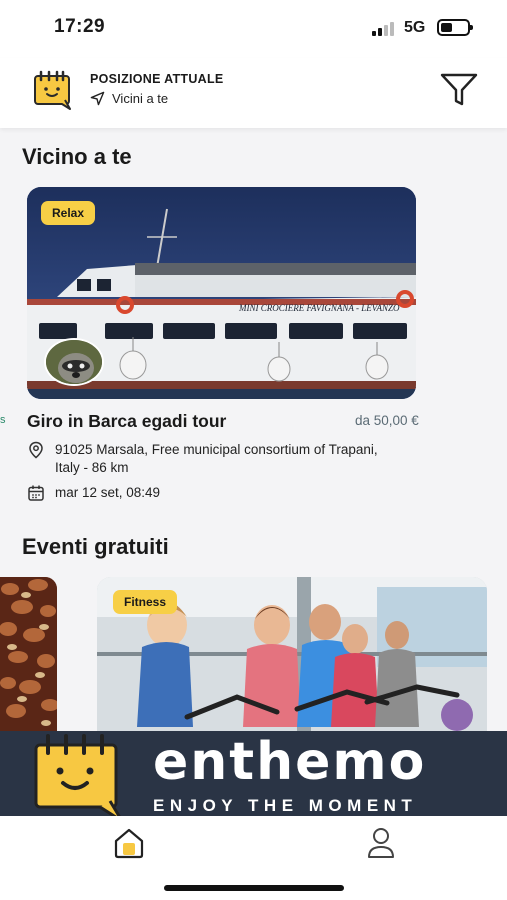 Image resolution: width=507 pixels, height=900 pixels. What do you see at coordinates (319, 308) in the screenshot?
I see `boat-name-text: MINI CROCIERE FAVIGNANA - LEVANZO` at bounding box center [319, 308].